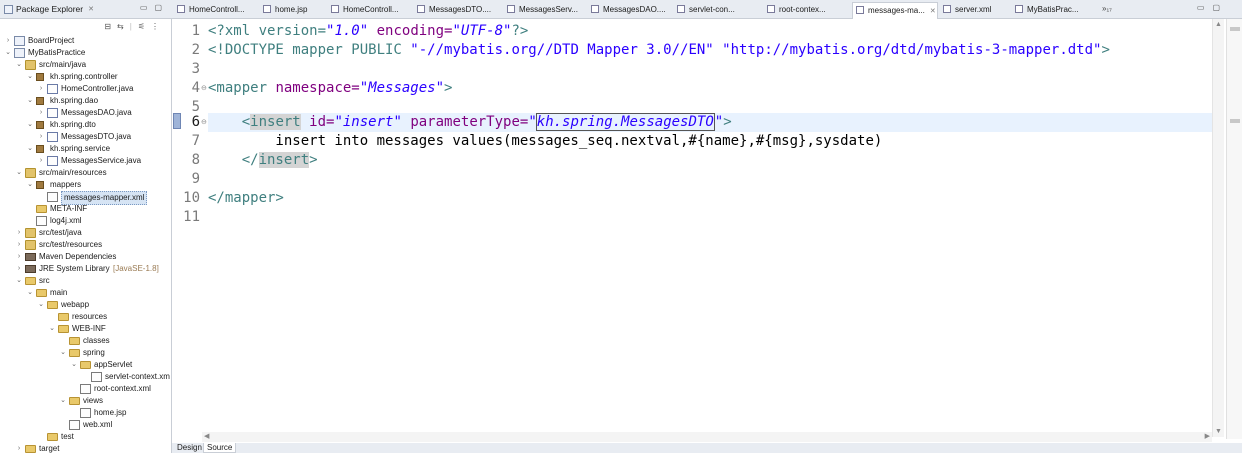 This screenshot has height=453, width=1242. Describe the element at coordinates (86, 413) in the screenshot. I see `tree-item: home.jsp` at that location.